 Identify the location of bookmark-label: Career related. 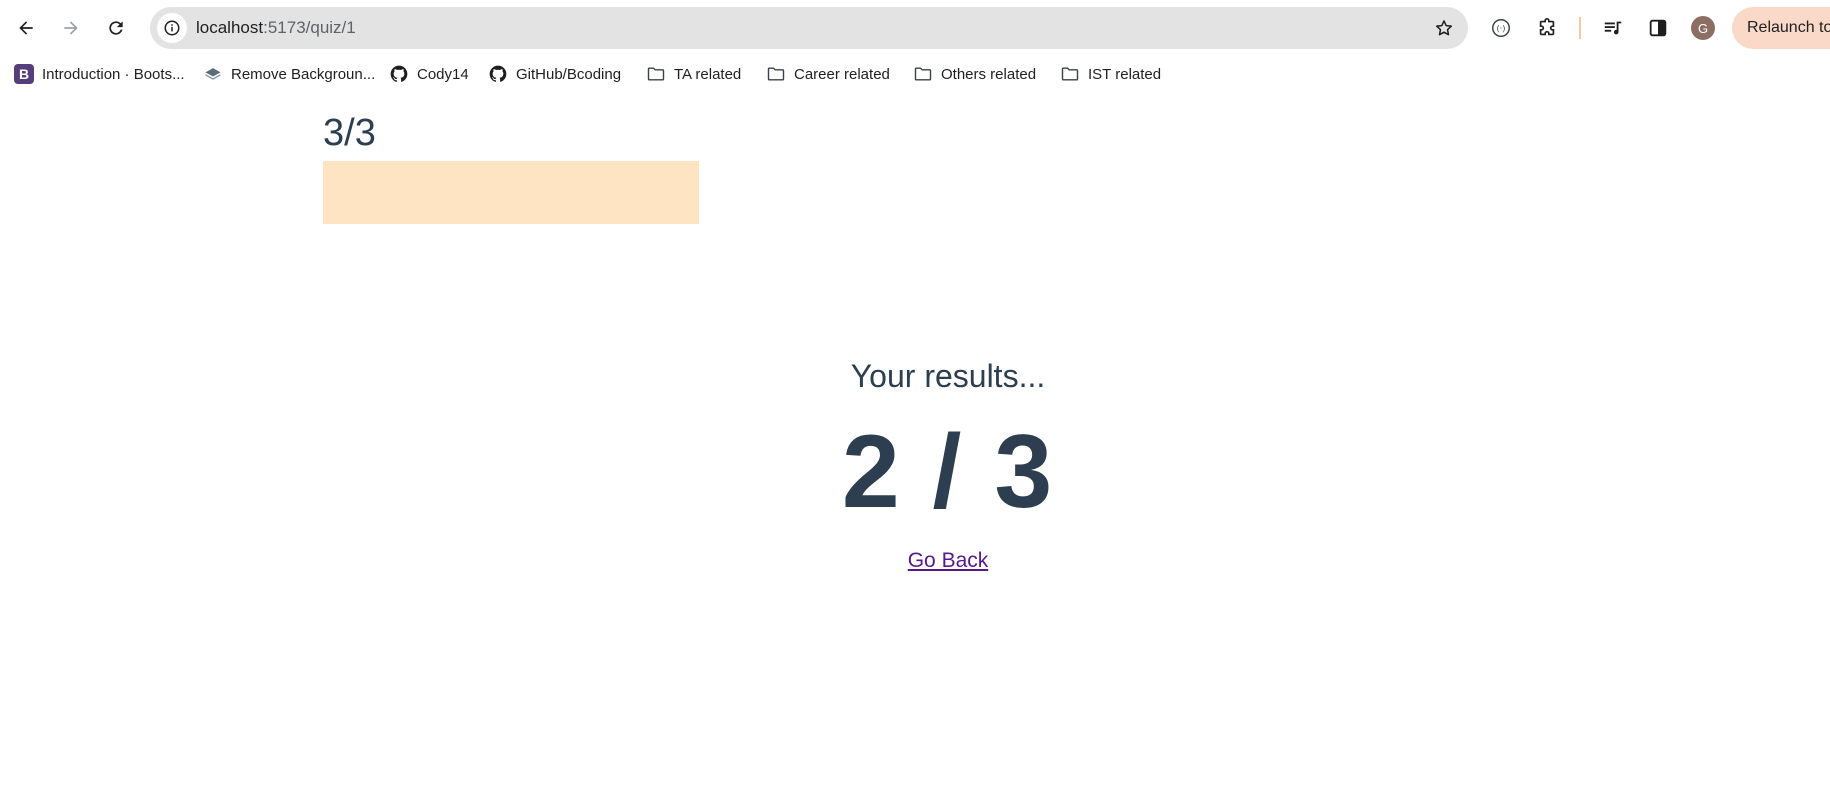
(842, 74).